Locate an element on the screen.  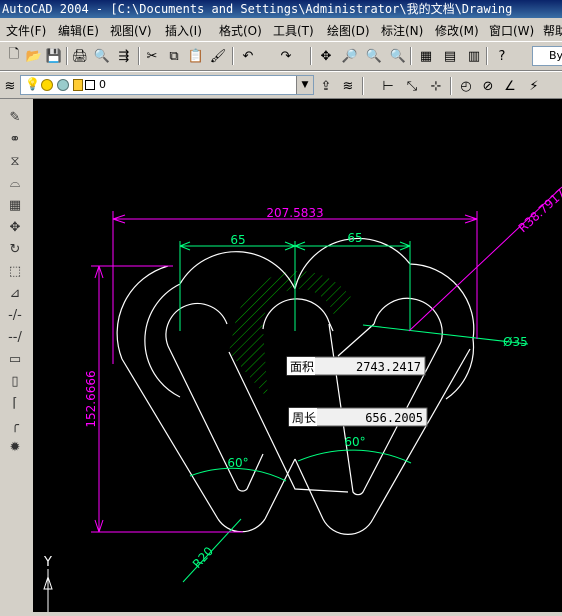
outer-right-bottom is located at coordinates (348, 526).